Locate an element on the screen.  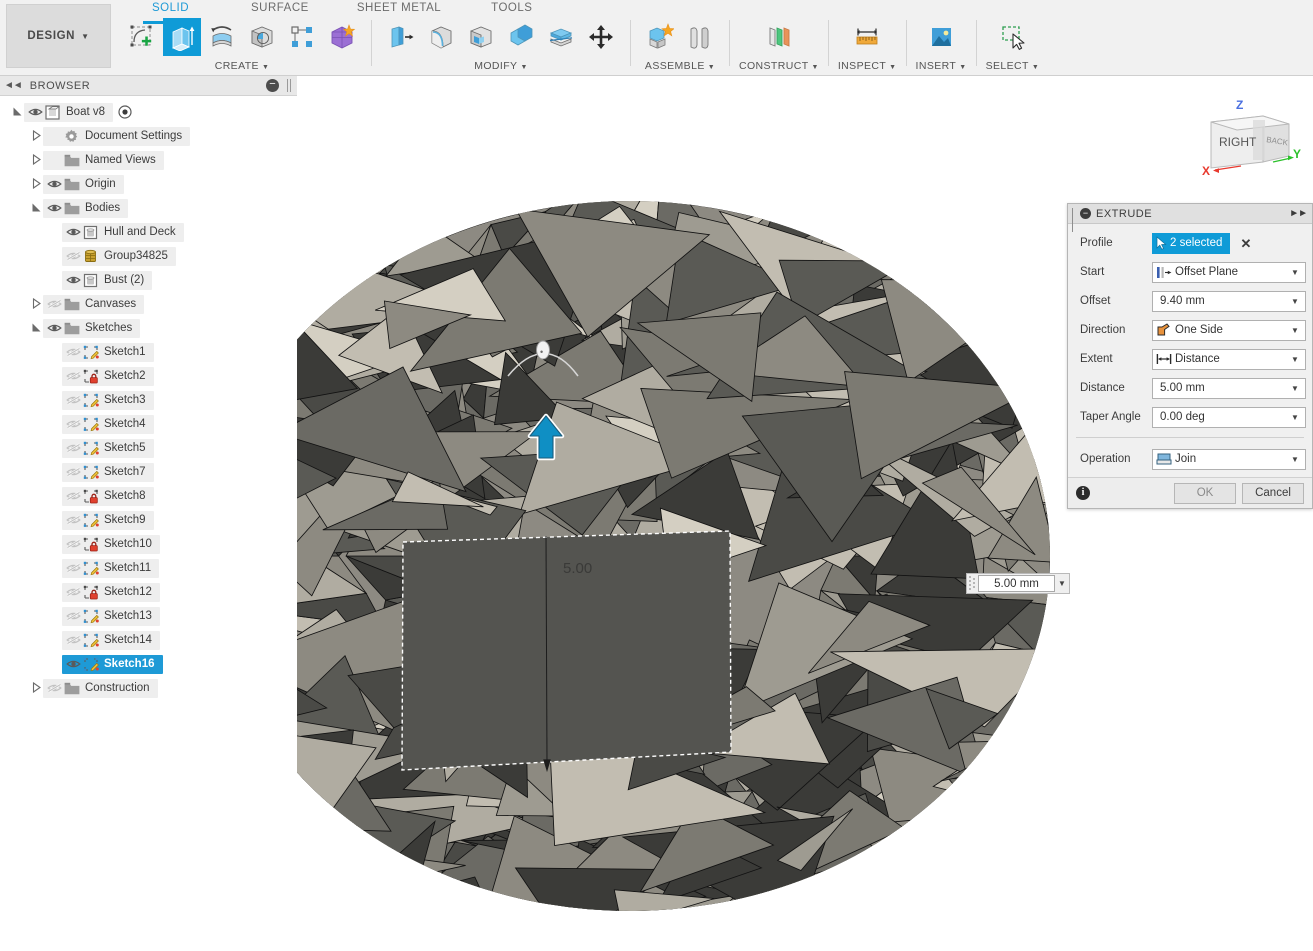
browser-tree-item-sketch2: Sketch2 is located at coordinates (148, 376).